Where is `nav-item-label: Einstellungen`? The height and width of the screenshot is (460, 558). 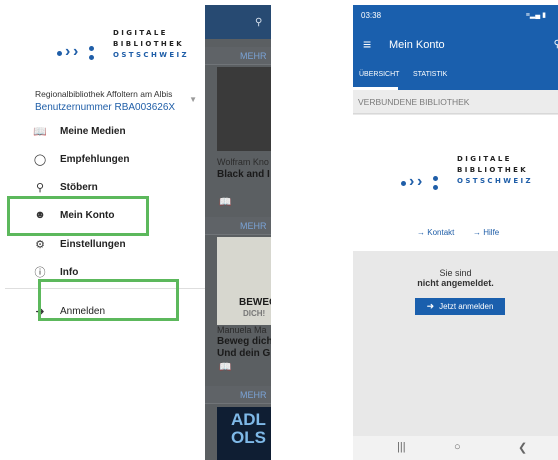 nav-item-label: Einstellungen is located at coordinates (93, 244).